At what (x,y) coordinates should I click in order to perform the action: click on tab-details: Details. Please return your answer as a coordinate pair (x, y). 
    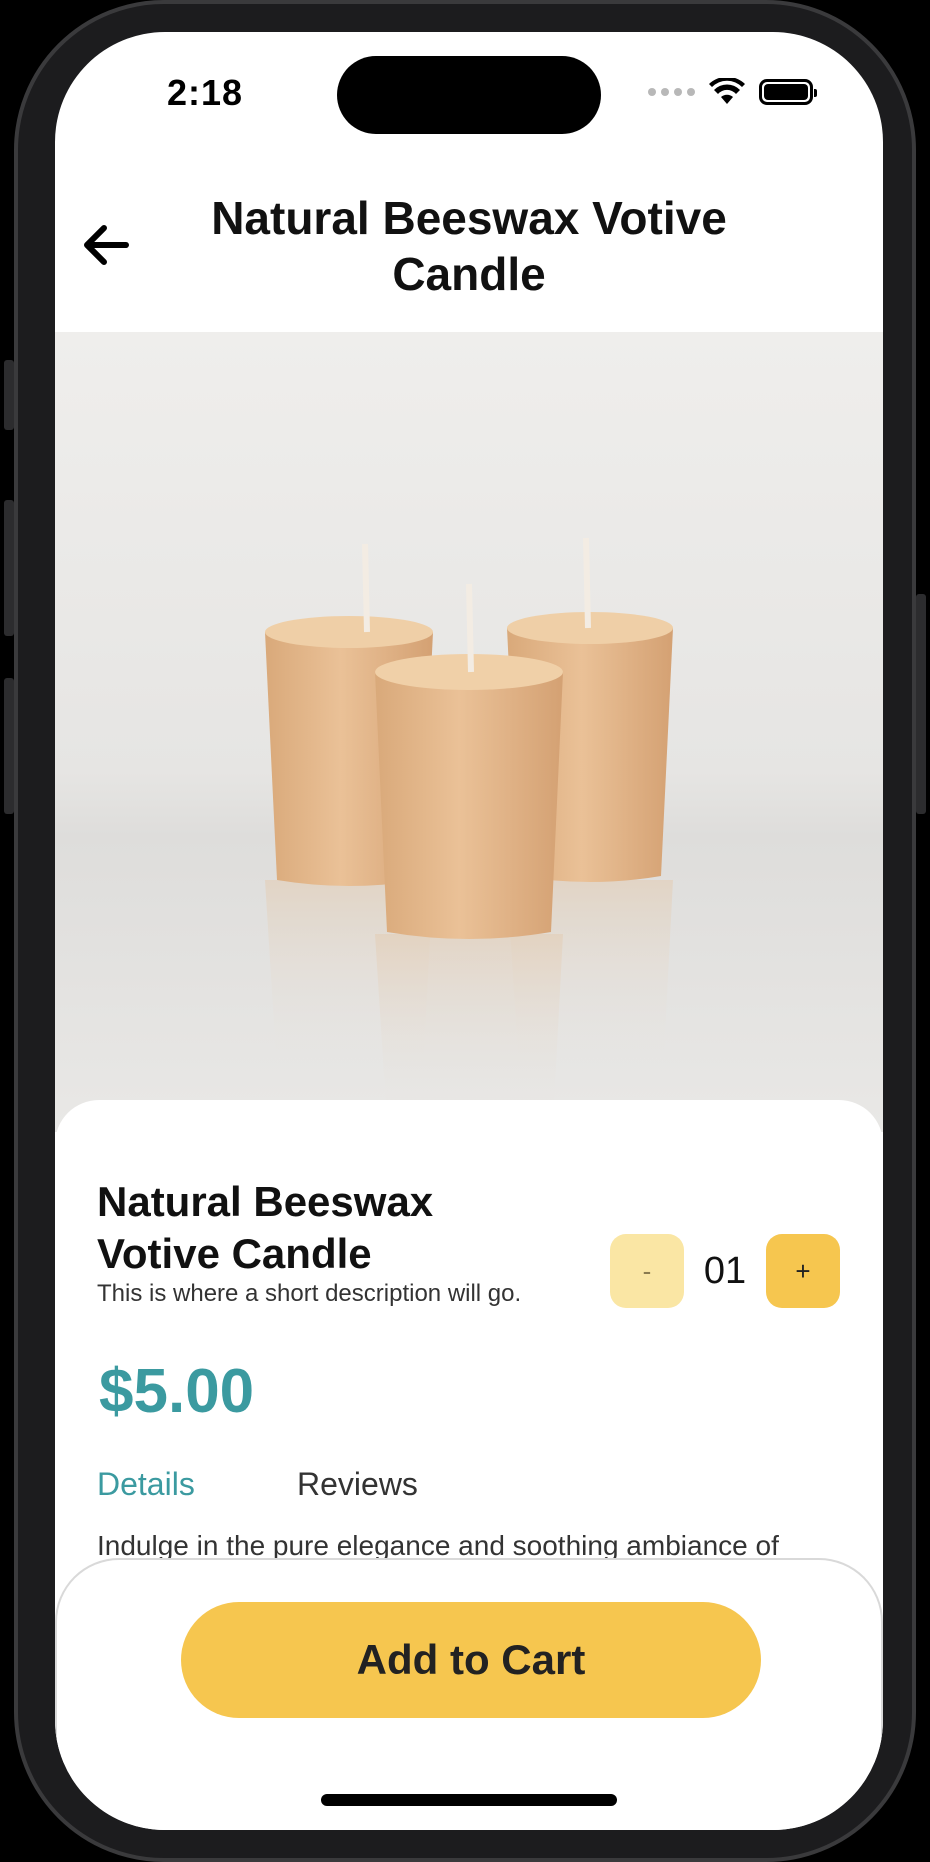
    Looking at the image, I should click on (146, 1484).